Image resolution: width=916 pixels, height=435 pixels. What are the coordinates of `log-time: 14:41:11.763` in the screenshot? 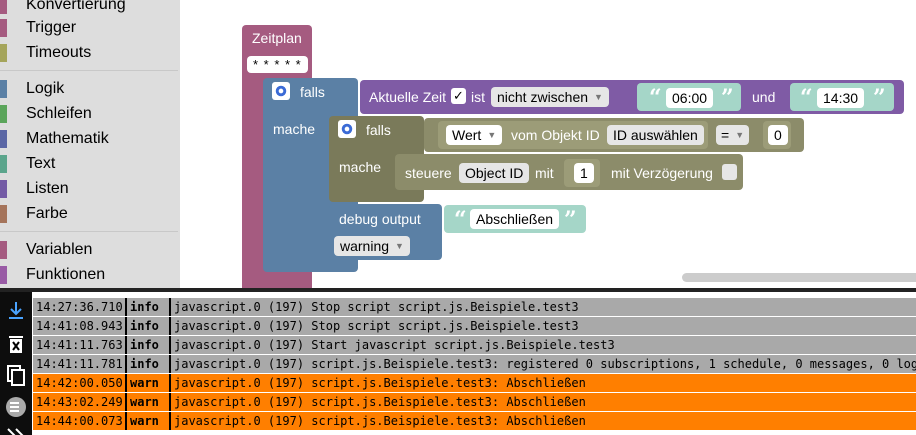 It's located at (80, 345).